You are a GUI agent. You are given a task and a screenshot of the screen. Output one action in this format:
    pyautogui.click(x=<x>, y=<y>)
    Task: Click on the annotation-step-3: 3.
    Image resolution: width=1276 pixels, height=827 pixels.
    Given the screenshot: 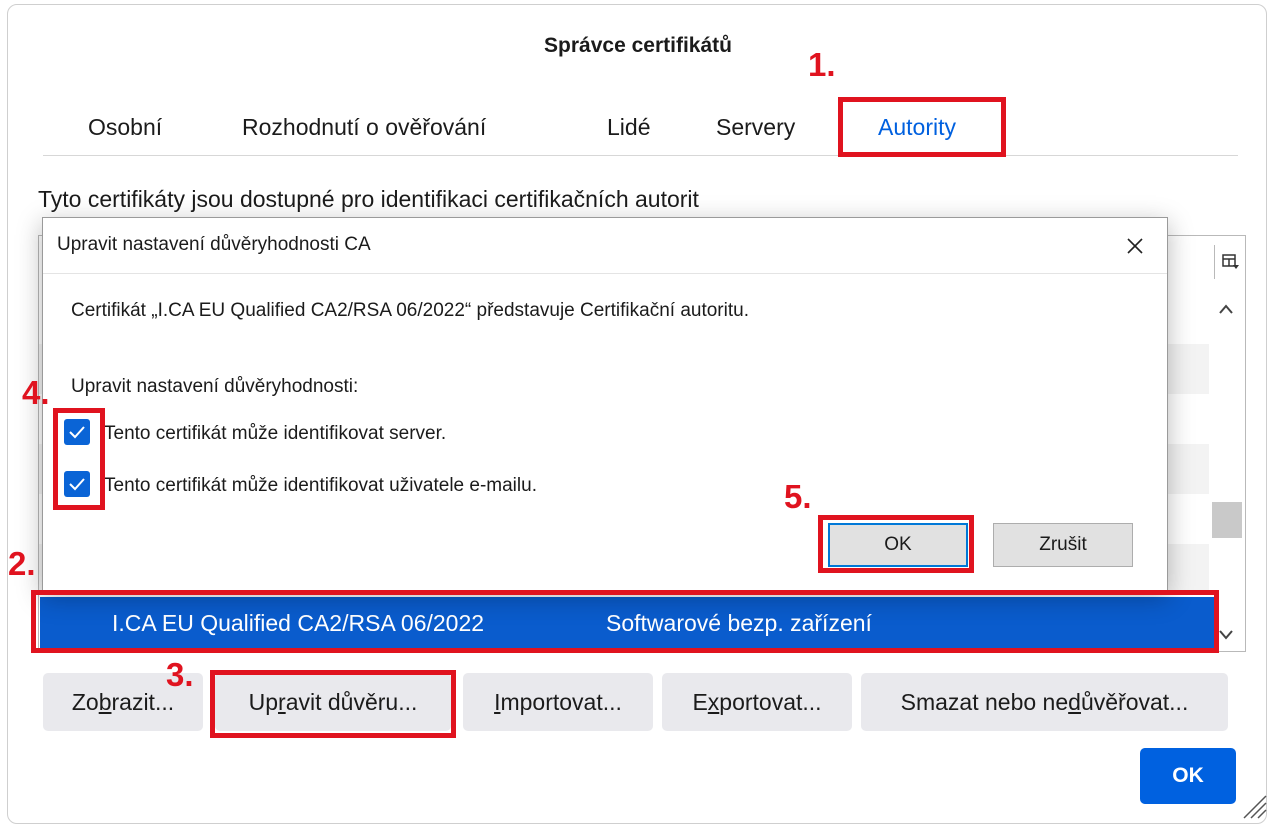 What is the action you would take?
    pyautogui.click(x=180, y=674)
    